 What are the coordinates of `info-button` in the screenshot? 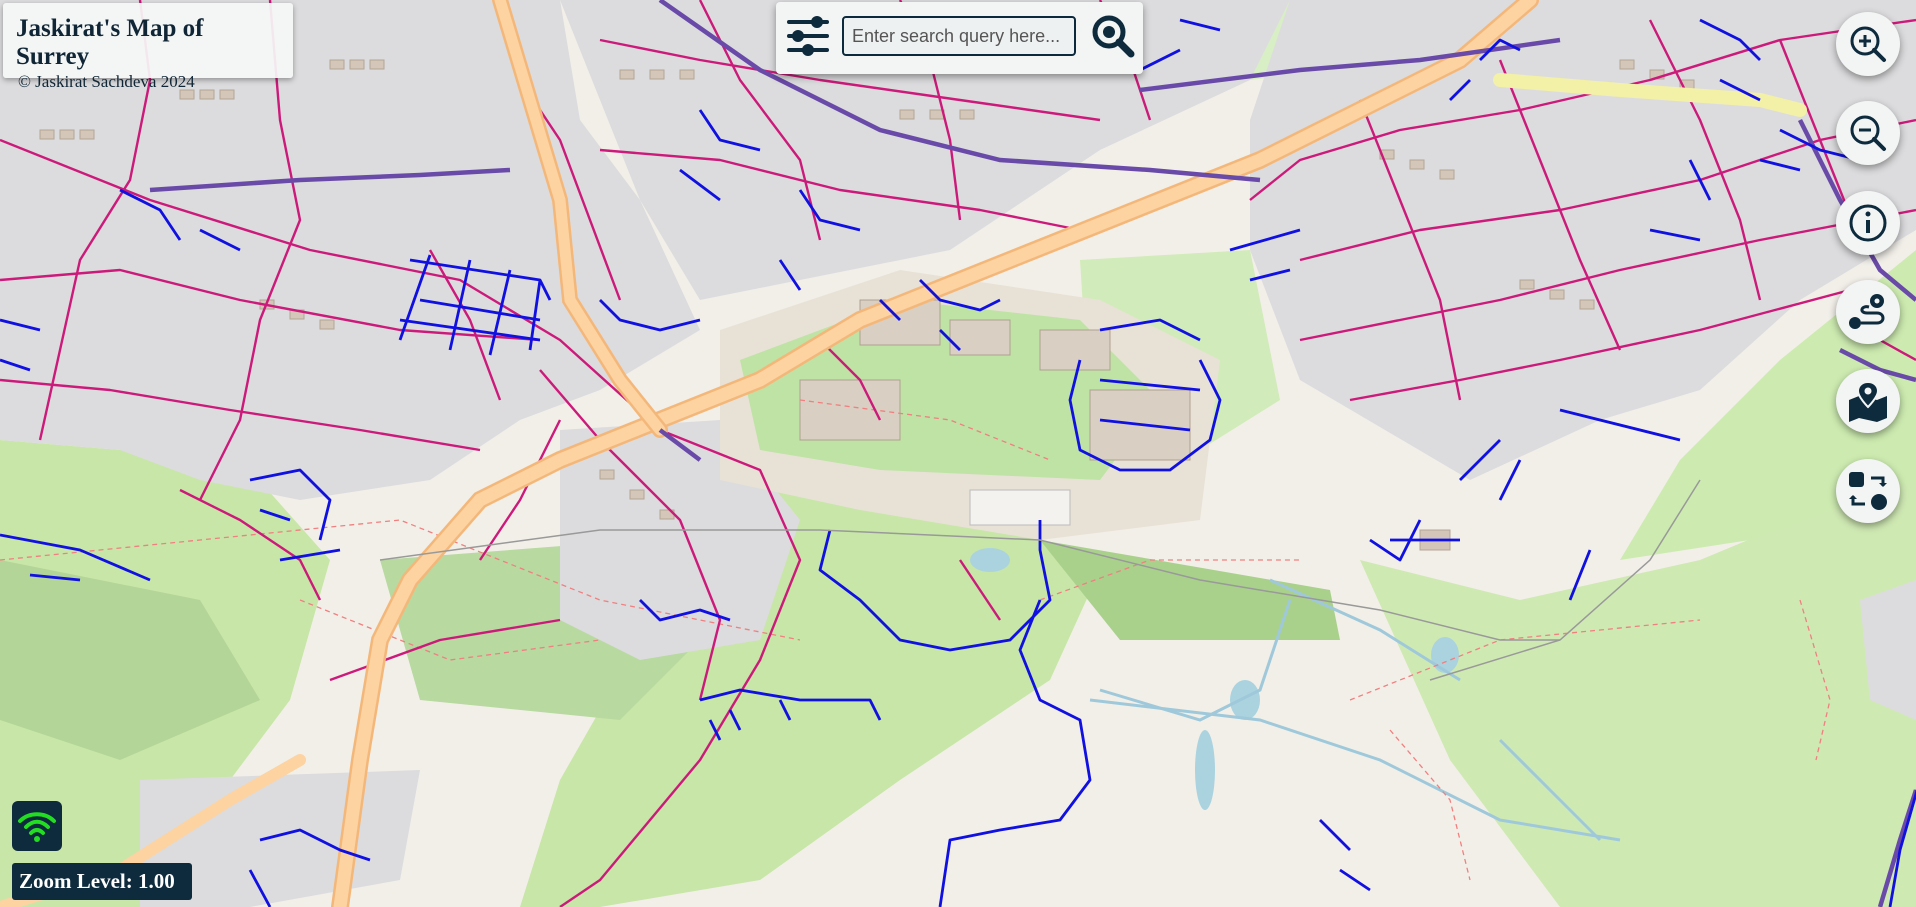 It's located at (1868, 223).